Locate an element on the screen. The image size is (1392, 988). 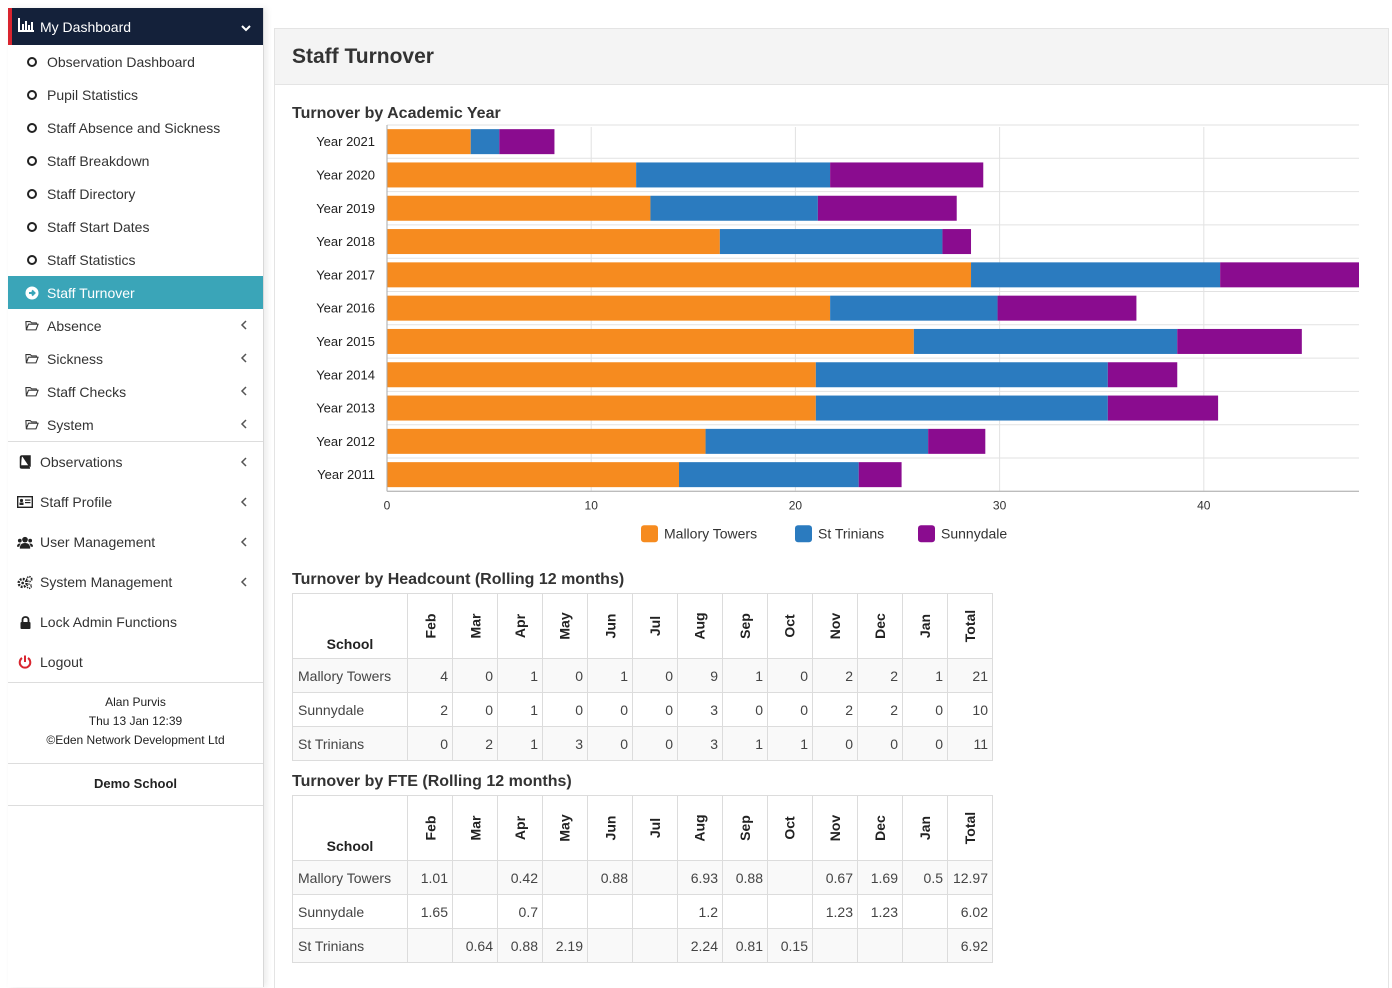
sidebar-item-logout: Logout is located at coordinates (135, 662).